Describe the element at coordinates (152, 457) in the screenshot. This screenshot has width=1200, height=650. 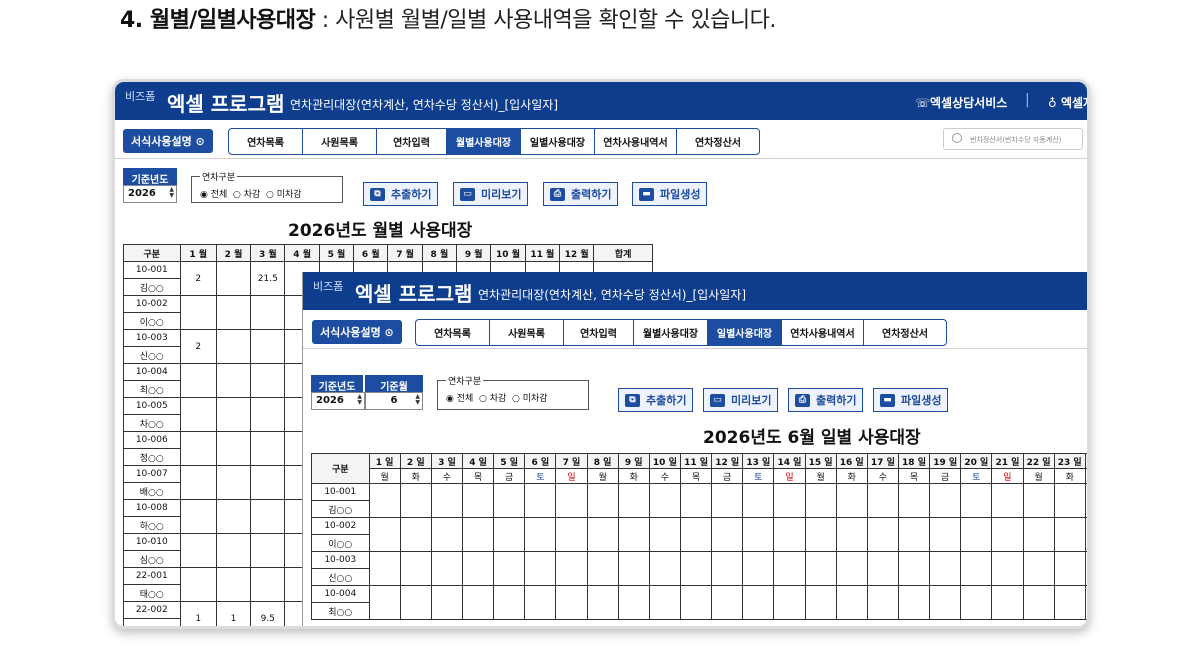
I see `employee-name-cell: 정○○` at that location.